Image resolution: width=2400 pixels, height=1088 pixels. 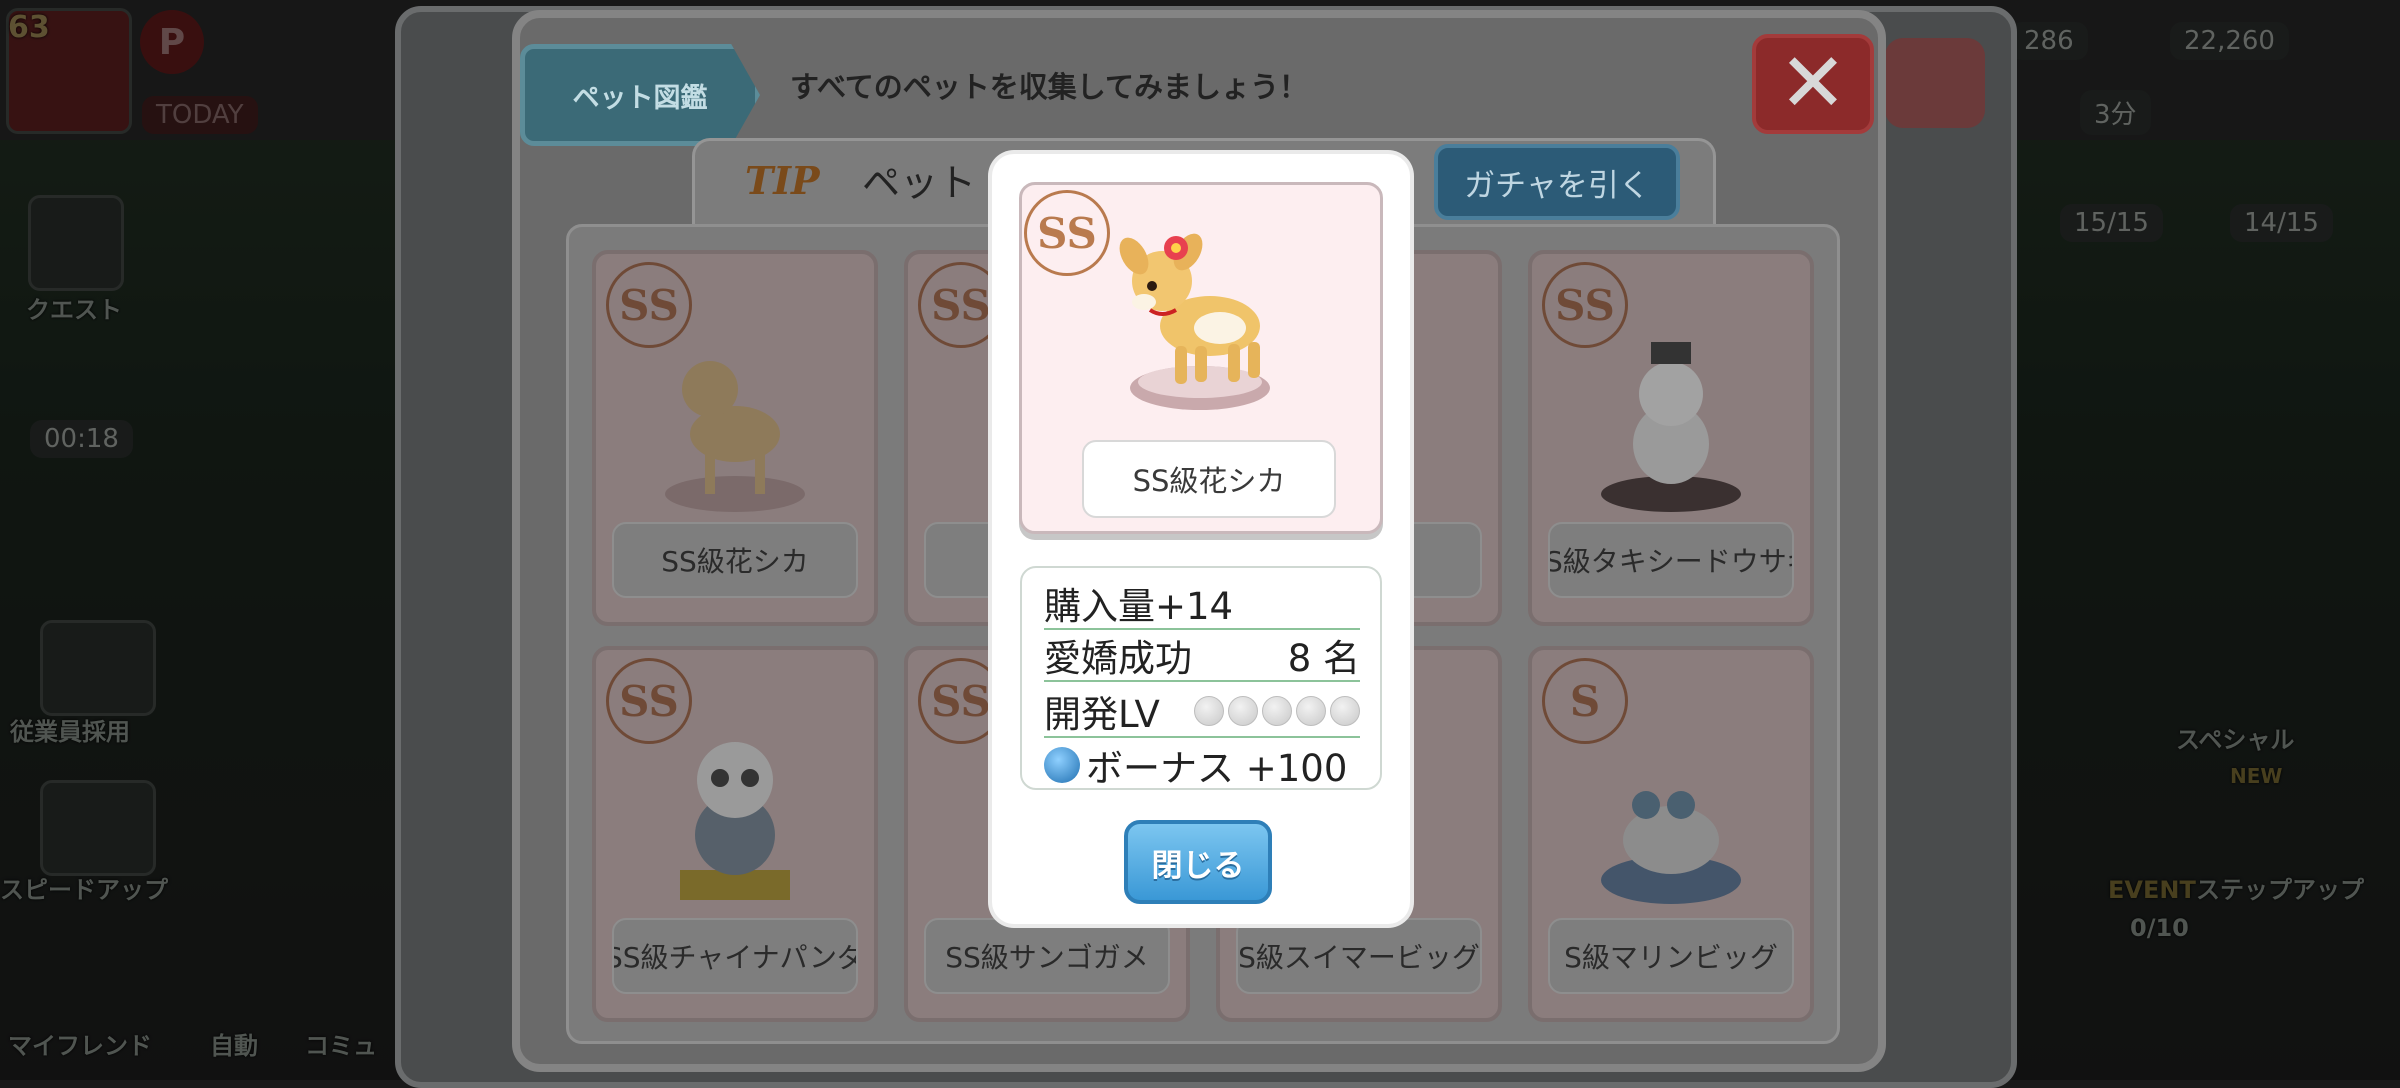 I want to click on charm-value: 8 名, so click(x=1323, y=658).